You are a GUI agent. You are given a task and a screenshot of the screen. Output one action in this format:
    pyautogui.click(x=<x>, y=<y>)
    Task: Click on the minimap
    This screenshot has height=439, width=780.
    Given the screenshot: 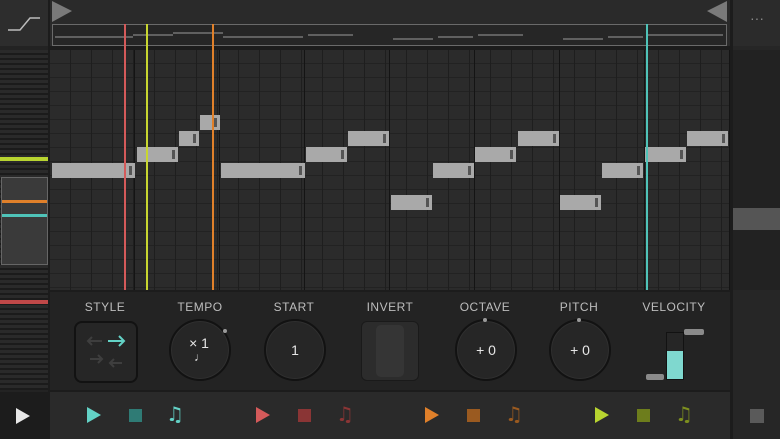 What is the action you would take?
    pyautogui.click(x=24, y=221)
    